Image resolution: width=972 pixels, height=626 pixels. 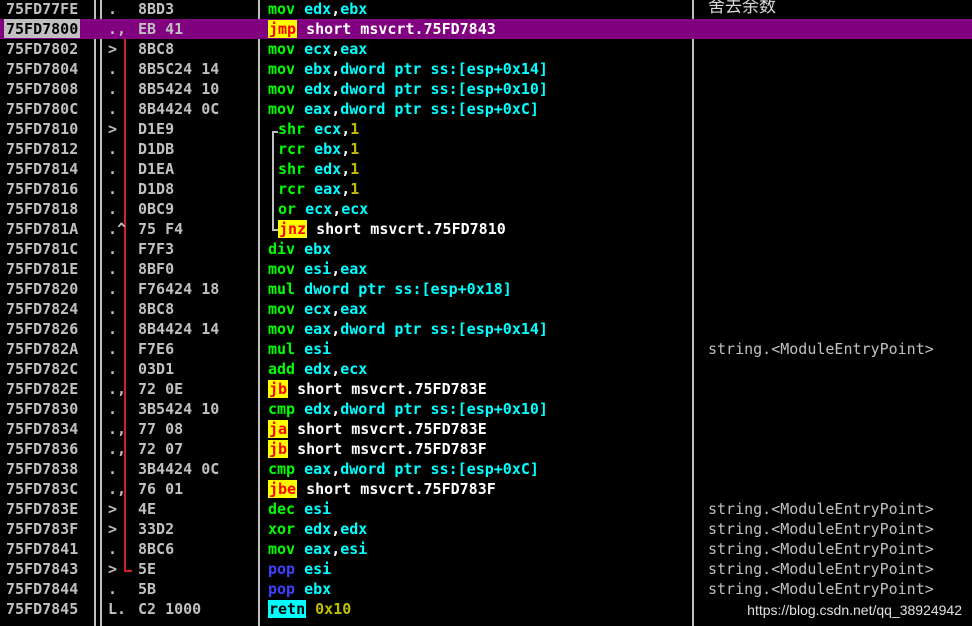 I want to click on hex-bytes: 3B5424 10, so click(x=179, y=409).